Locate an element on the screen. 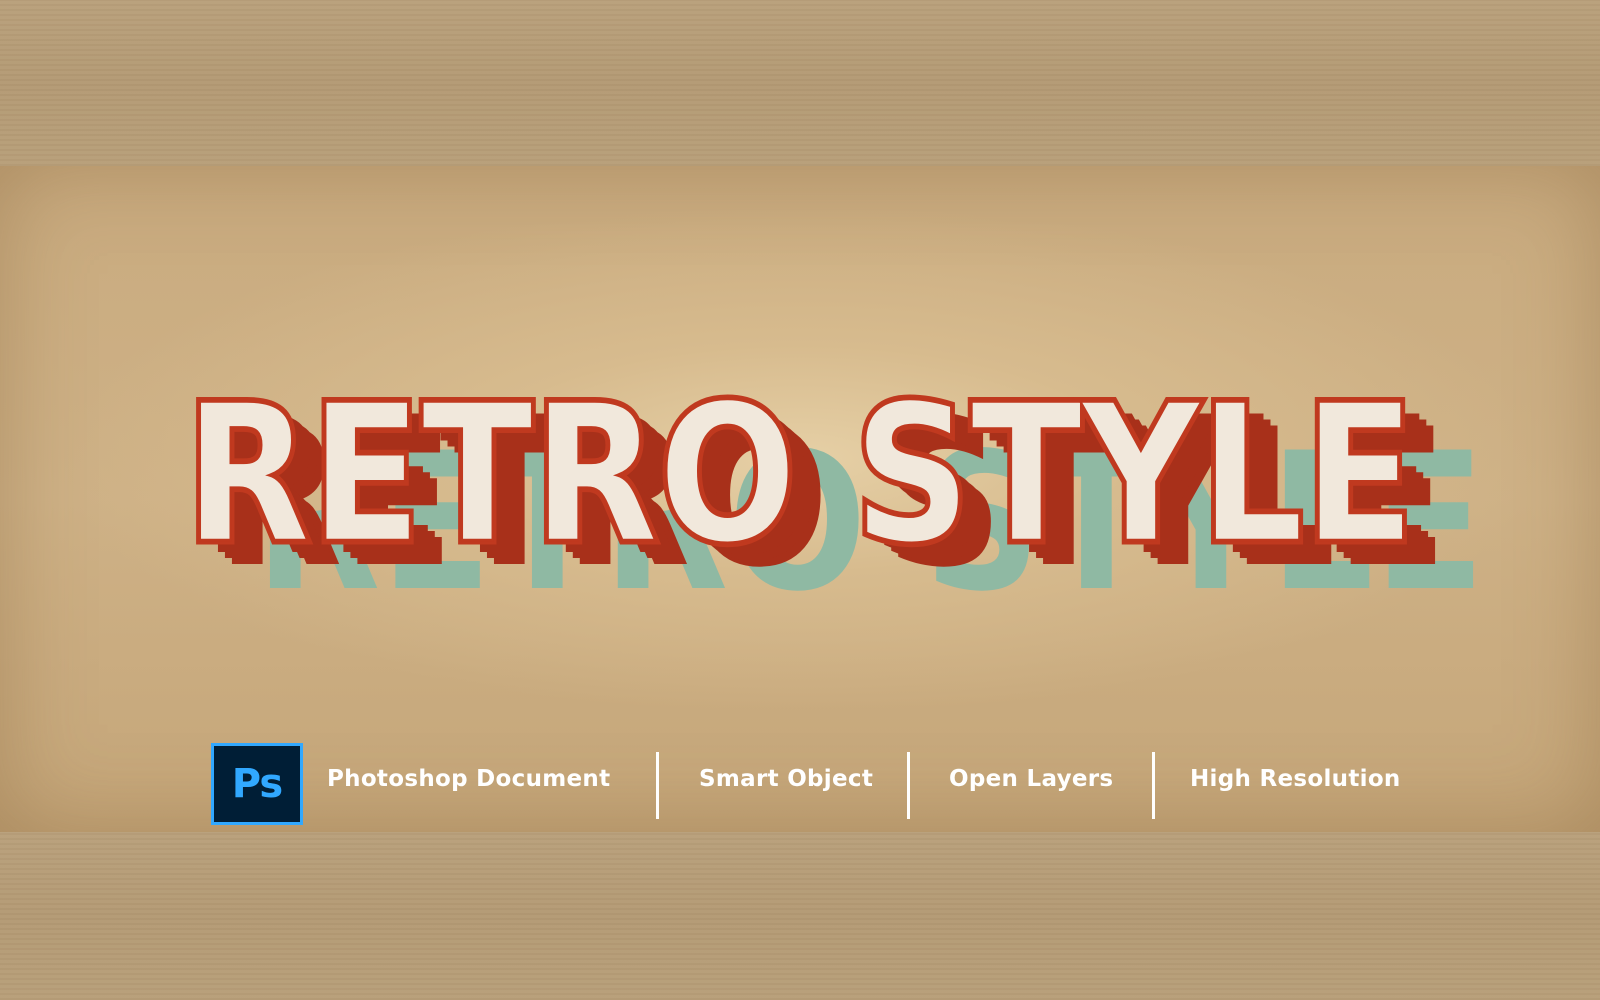 The width and height of the screenshot is (1600, 1000). feature-label-high-resolution: High Resolution is located at coordinates (1295, 779).